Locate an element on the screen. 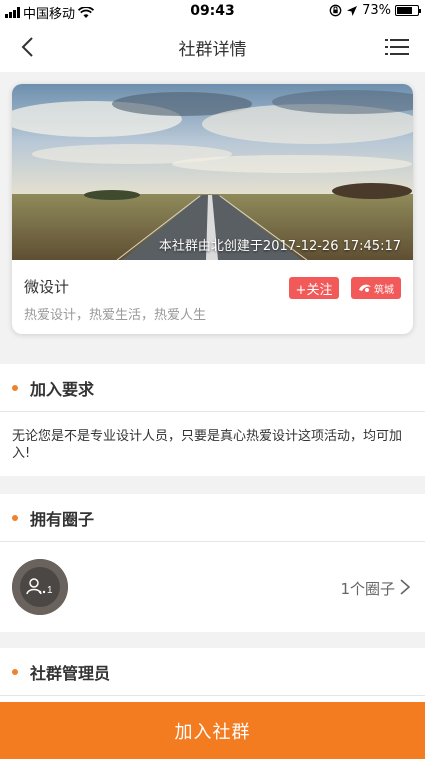  group-motto: 热爱设计，热爱生活，热爱人生 is located at coordinates (115, 315).